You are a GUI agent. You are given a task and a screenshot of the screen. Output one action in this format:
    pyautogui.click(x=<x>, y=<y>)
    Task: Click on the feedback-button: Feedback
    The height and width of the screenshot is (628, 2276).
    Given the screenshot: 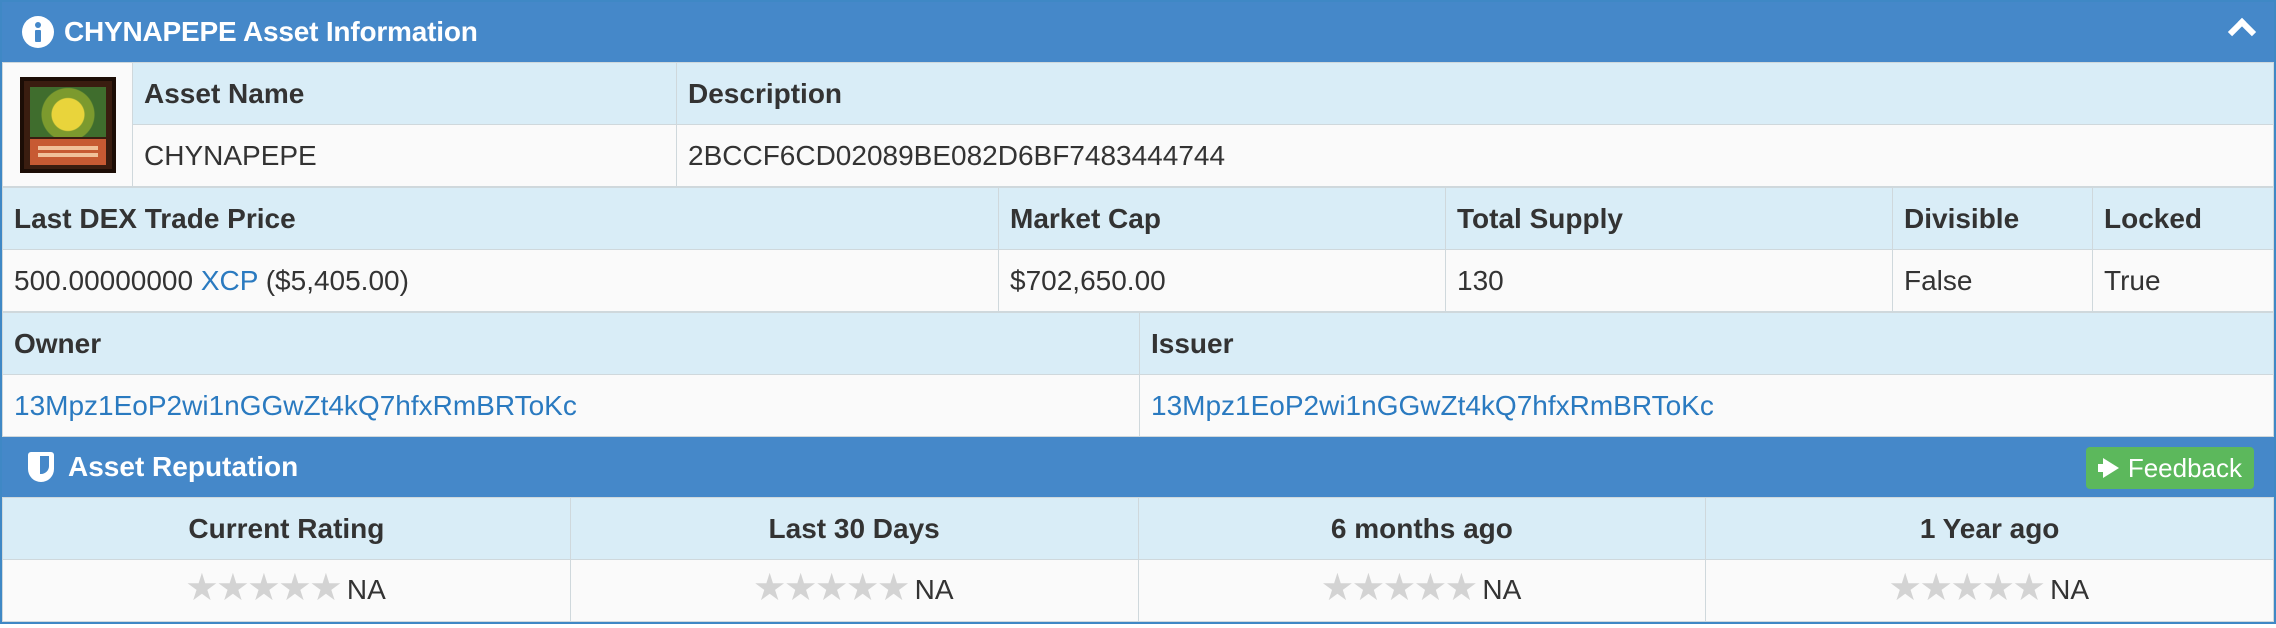 What is the action you would take?
    pyautogui.click(x=2169, y=468)
    